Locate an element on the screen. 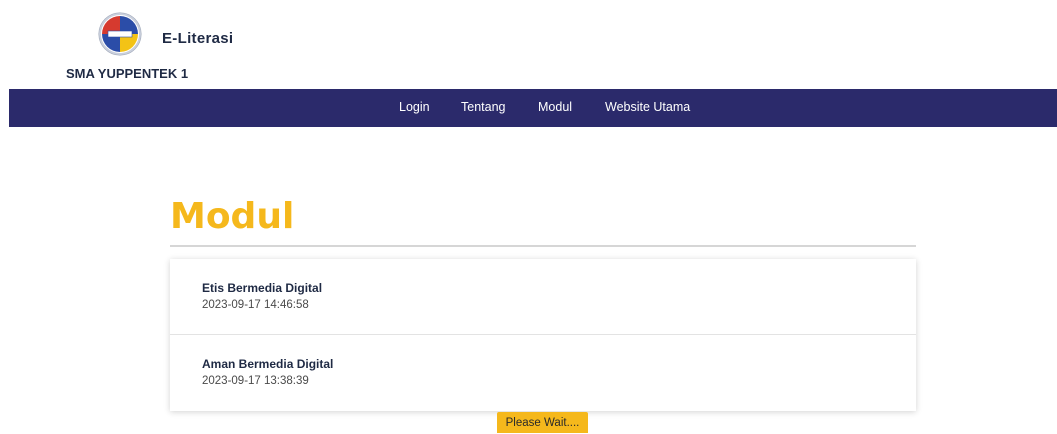  module-date: 2023-09-17 14:46:58 is located at coordinates (255, 305).